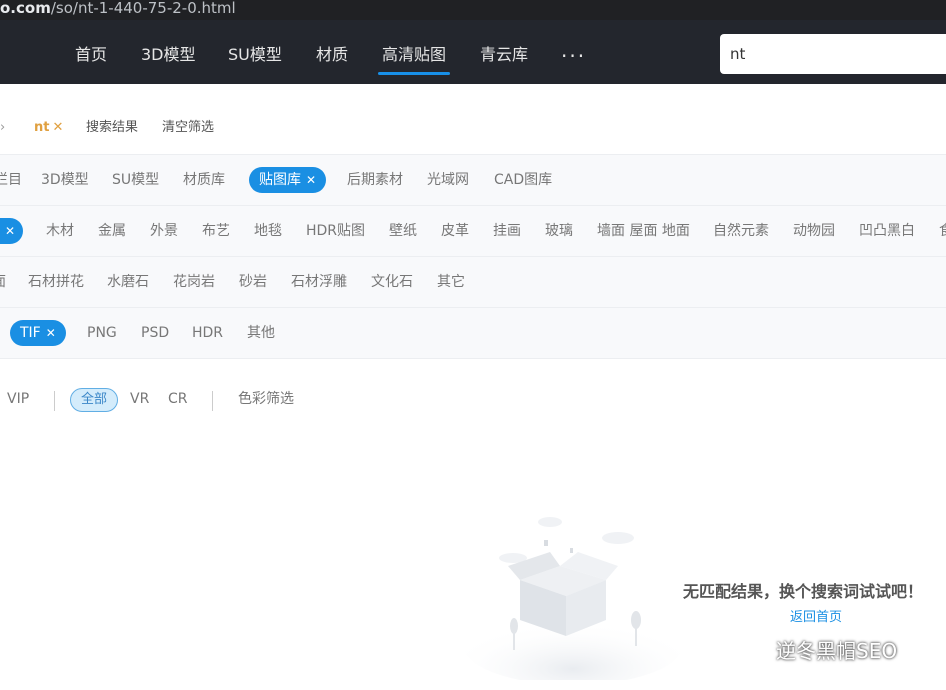  I want to click on filter-option: 光域网, so click(448, 180).